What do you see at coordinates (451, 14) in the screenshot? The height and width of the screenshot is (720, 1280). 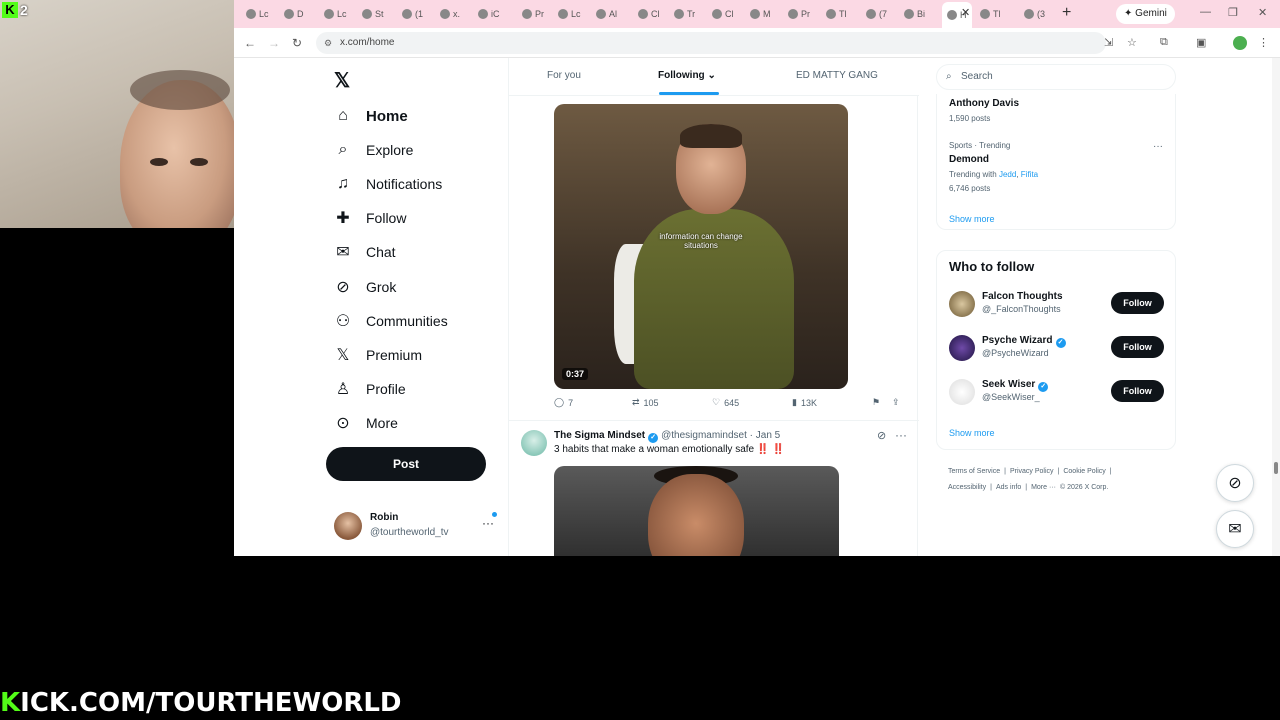 I see `browser-tab: x.` at bounding box center [451, 14].